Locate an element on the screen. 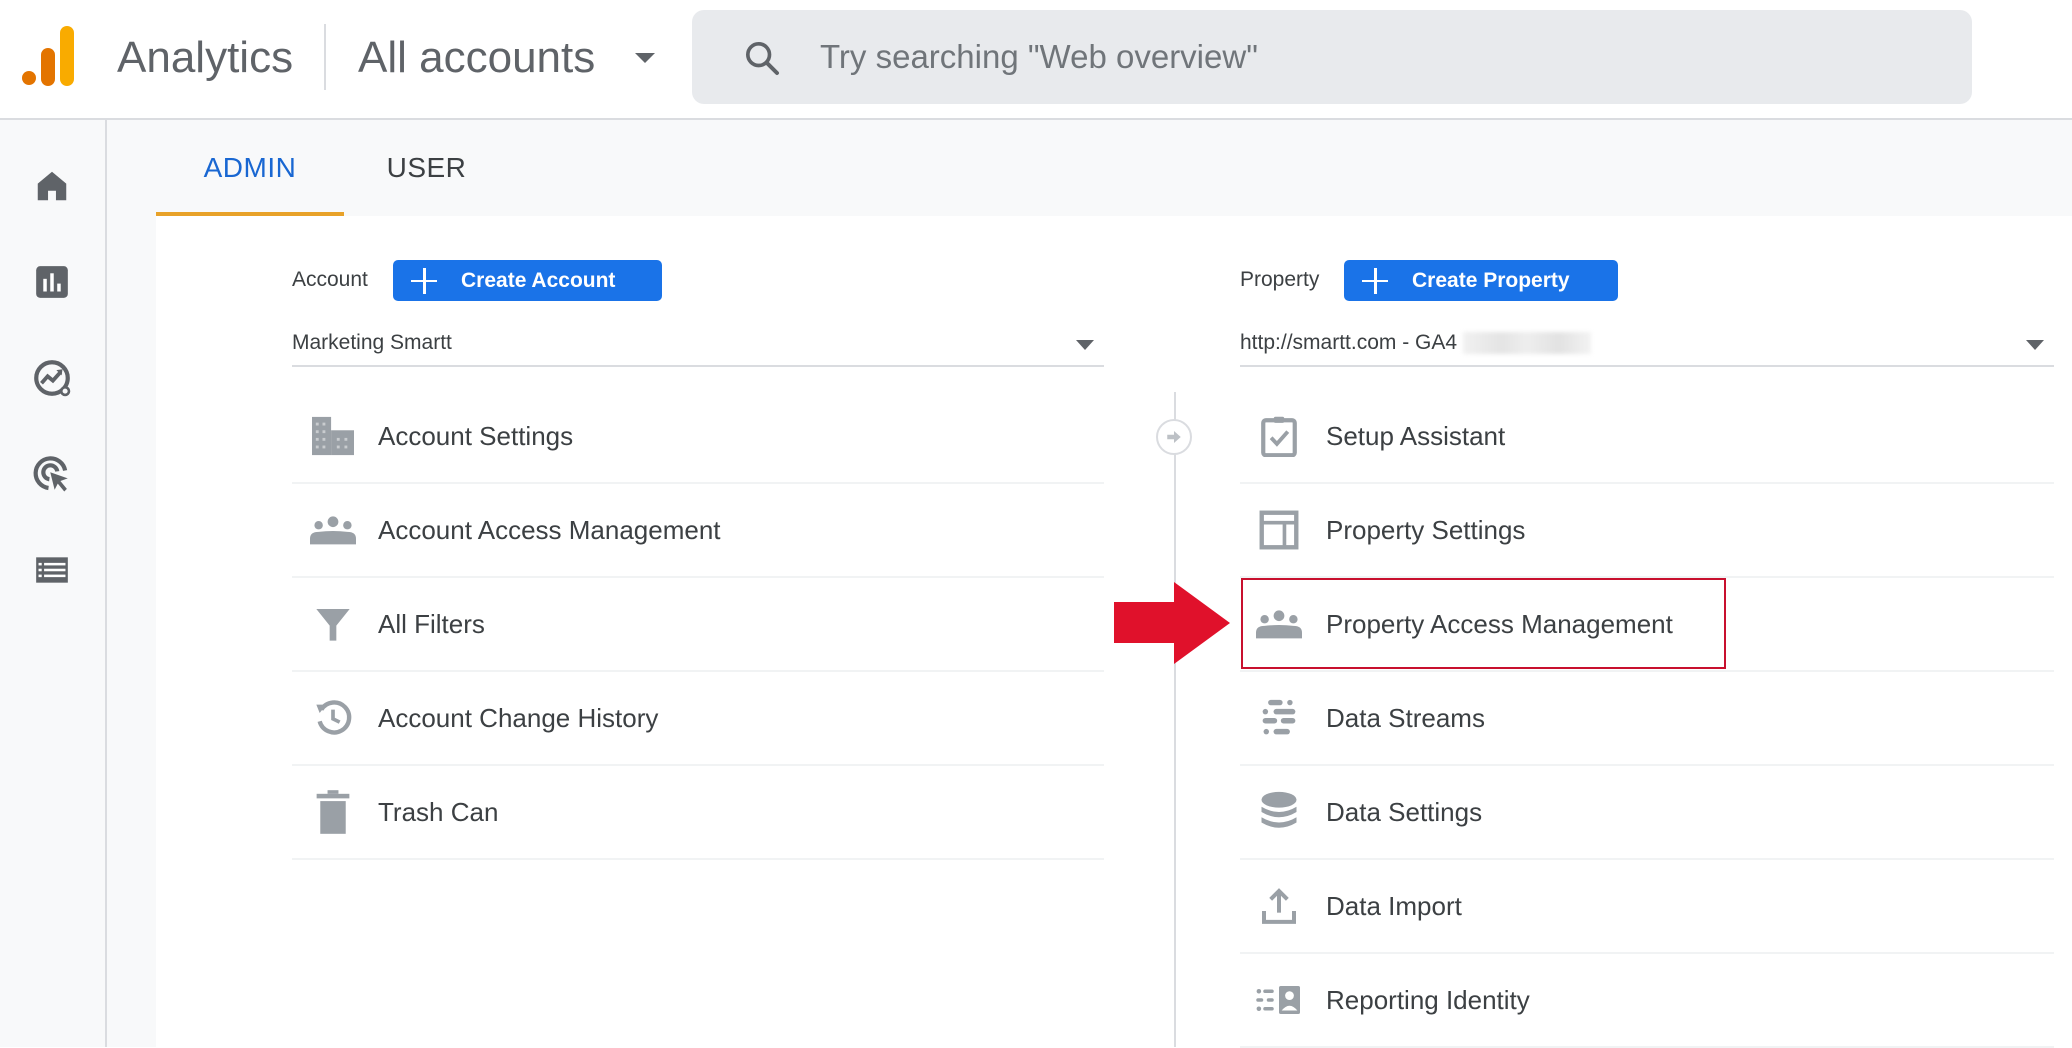  header-divider is located at coordinates (325, 57).